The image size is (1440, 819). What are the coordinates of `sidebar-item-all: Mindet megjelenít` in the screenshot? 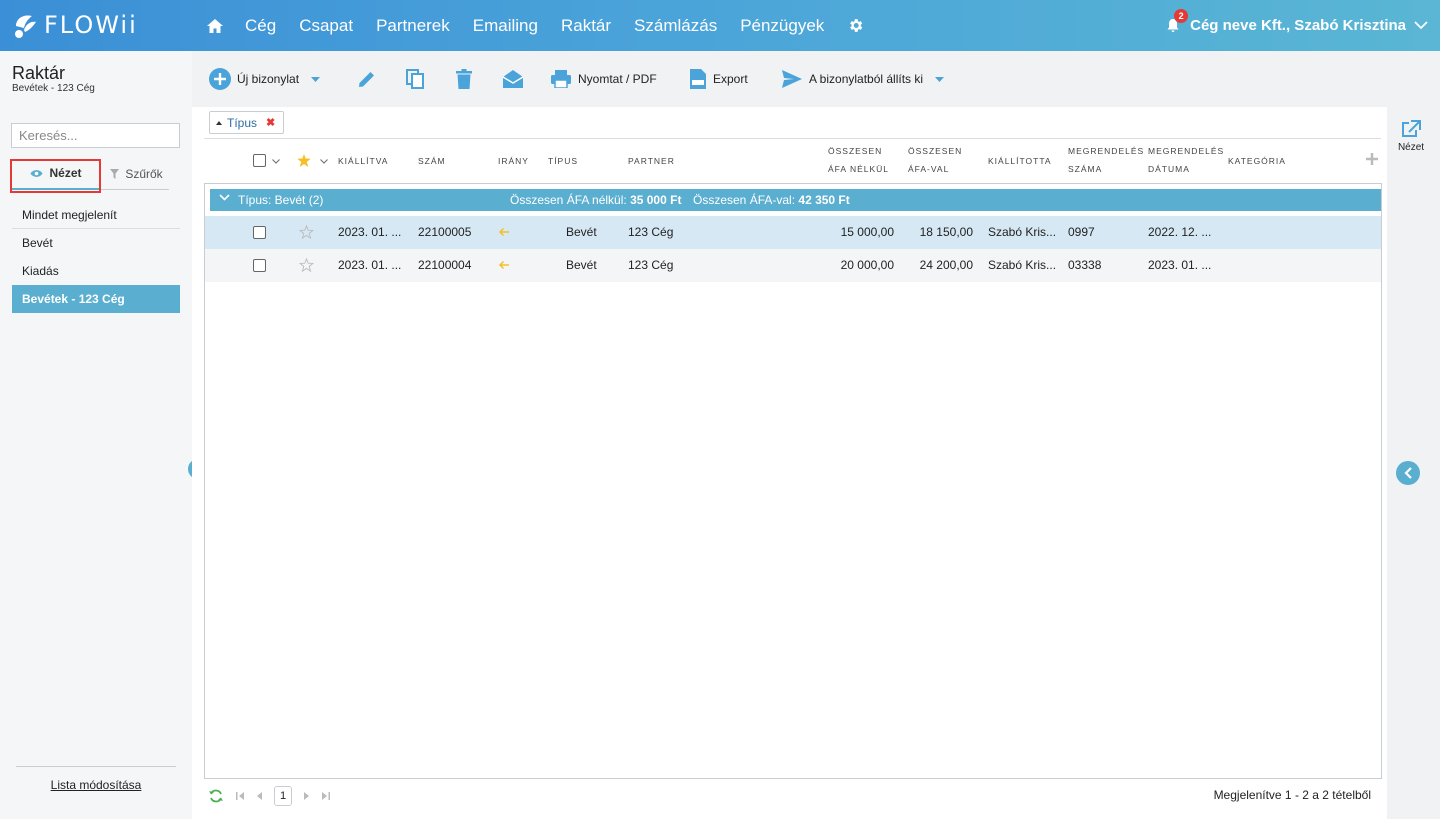 It's located at (96, 215).